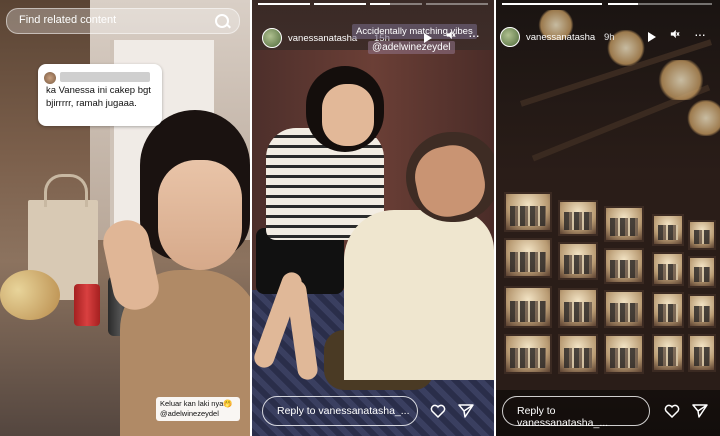 This screenshot has height=436, width=720. What do you see at coordinates (123, 21) in the screenshot?
I see `search-bar: Find related content` at bounding box center [123, 21].